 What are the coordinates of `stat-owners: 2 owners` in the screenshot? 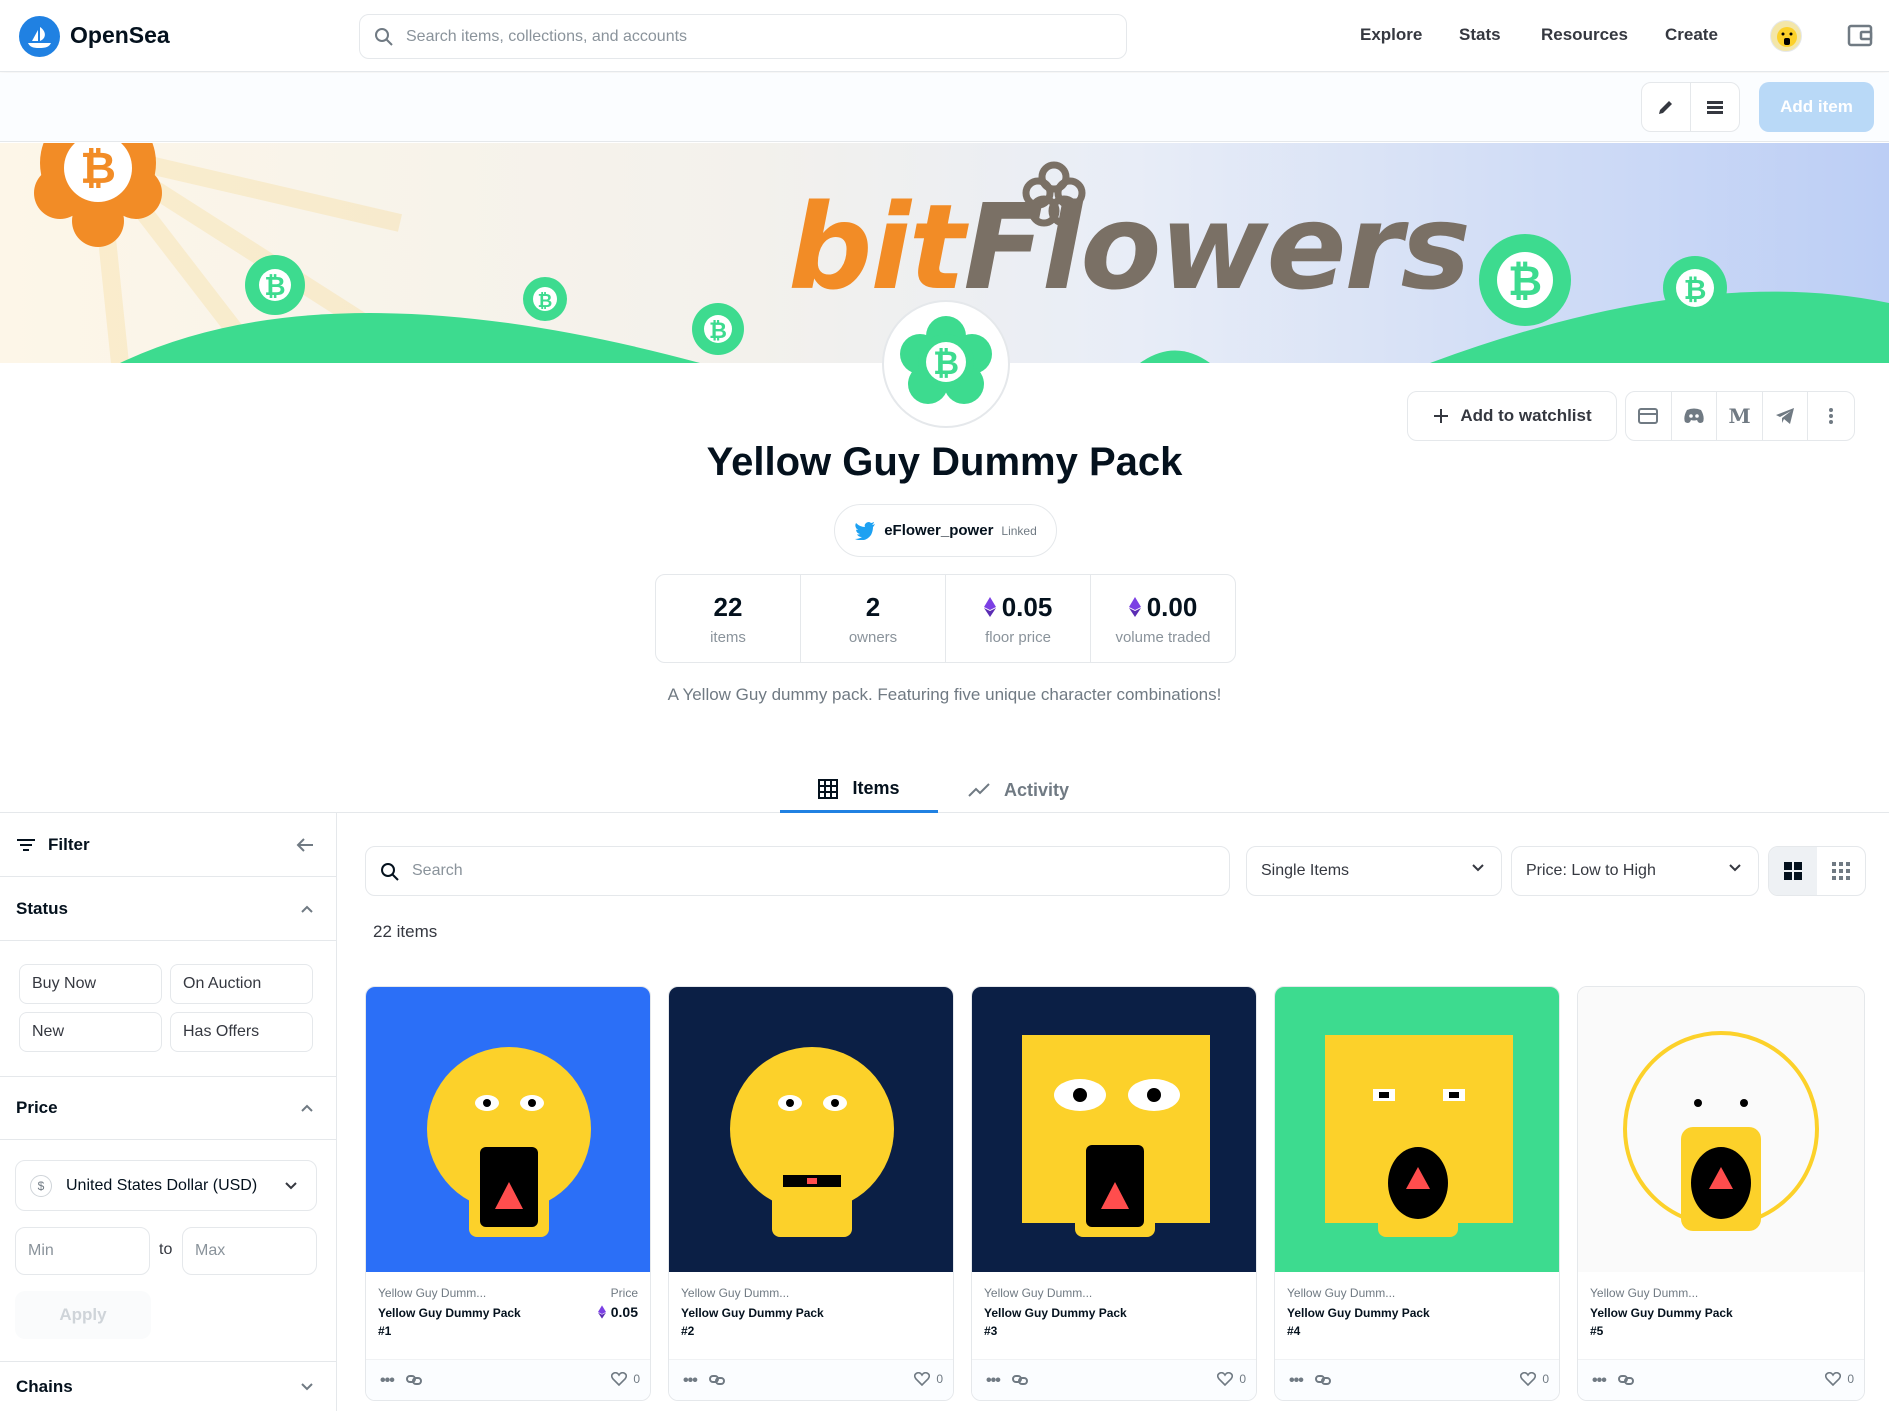 It's located at (873, 618).